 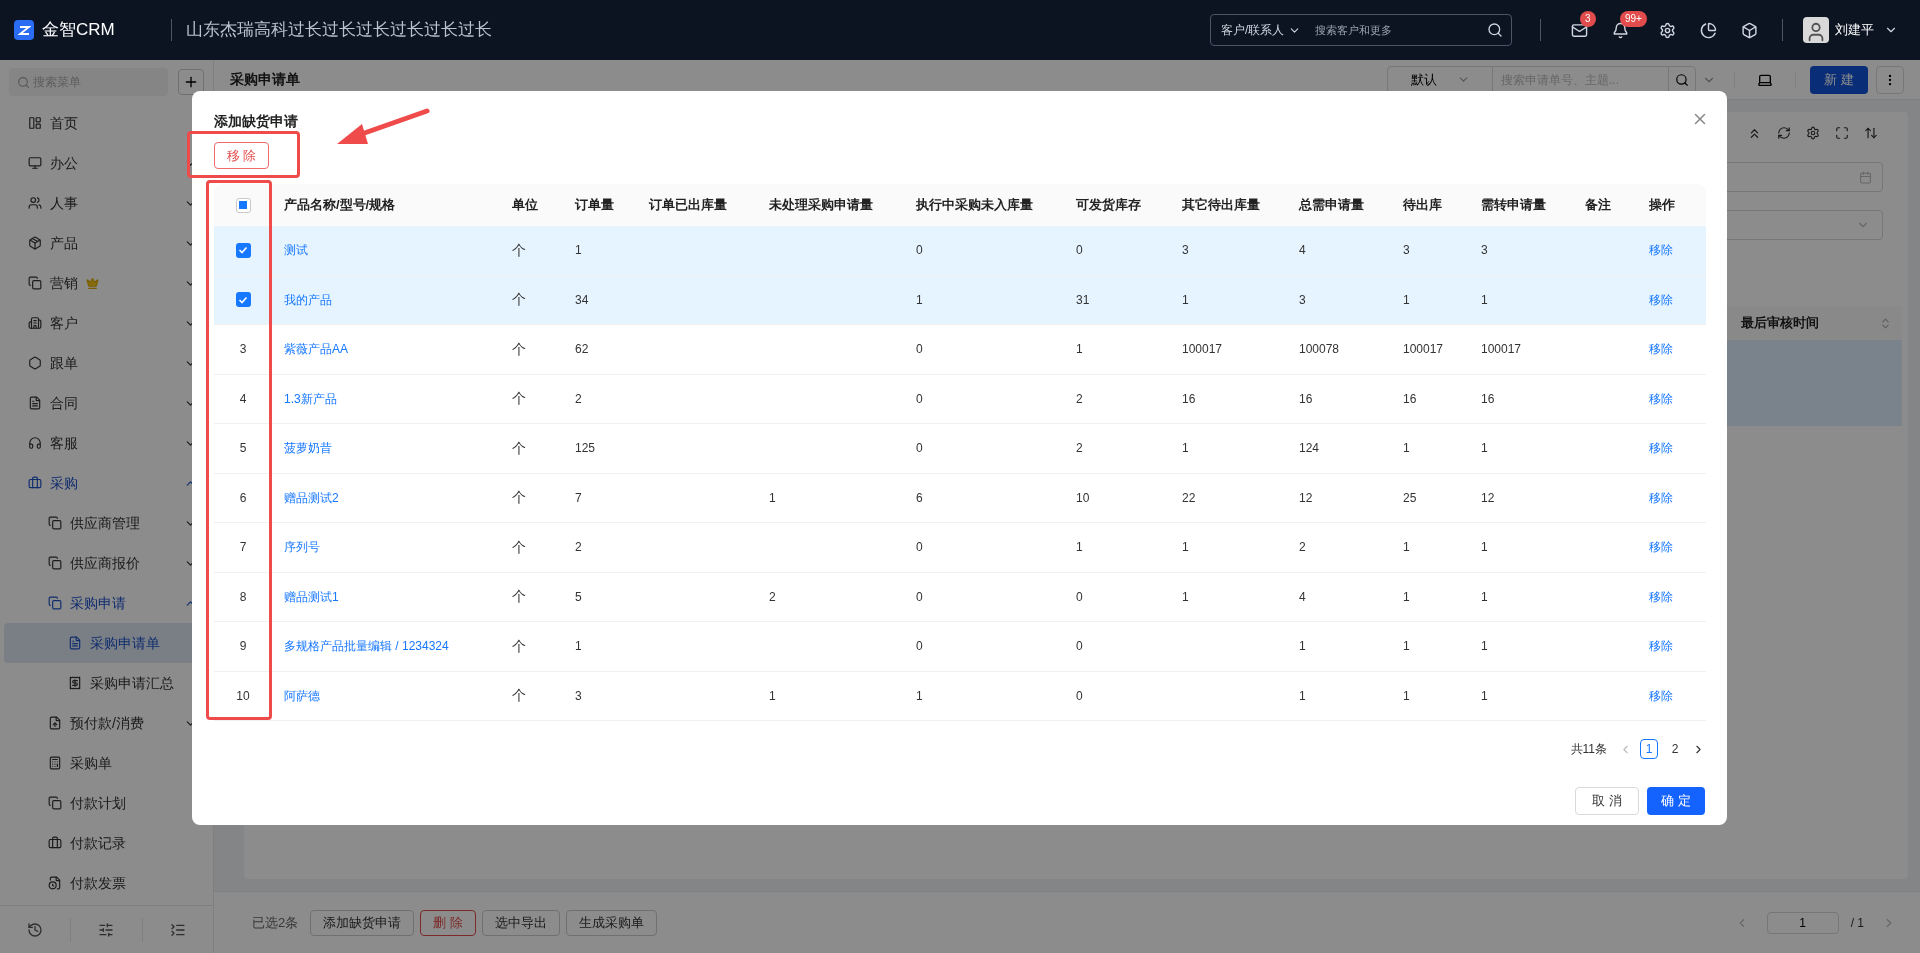 I want to click on global-search-field: 客户/联系人 搜索客户和更多, so click(x=1361, y=30).